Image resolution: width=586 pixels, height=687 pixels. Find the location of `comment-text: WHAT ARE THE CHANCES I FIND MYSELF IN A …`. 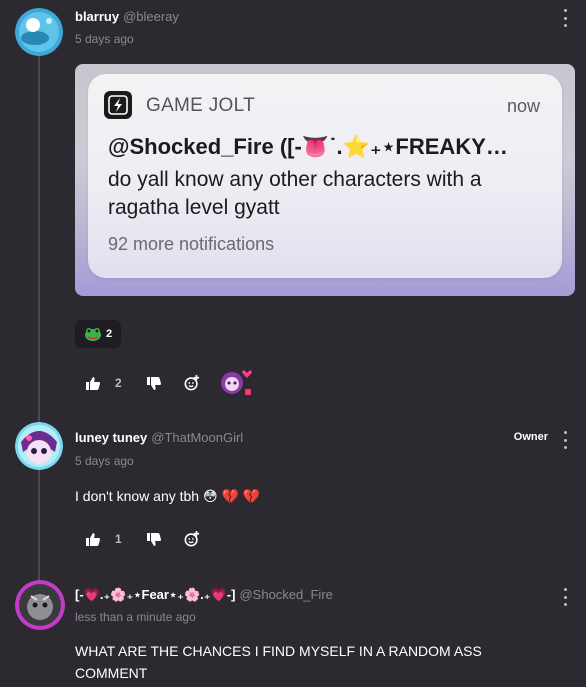

comment-text: WHAT ARE THE CHANCES I FIND MYSELF IN A … is located at coordinates (278, 662).